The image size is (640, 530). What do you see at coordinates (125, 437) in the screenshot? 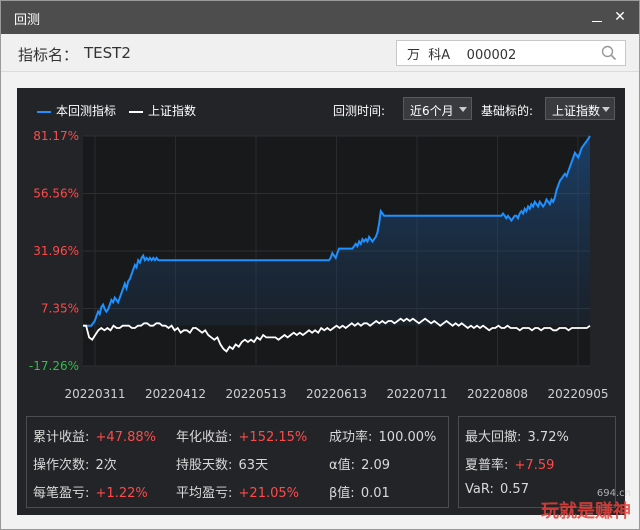
I see `stat-cumulative-value: +47.88%` at bounding box center [125, 437].